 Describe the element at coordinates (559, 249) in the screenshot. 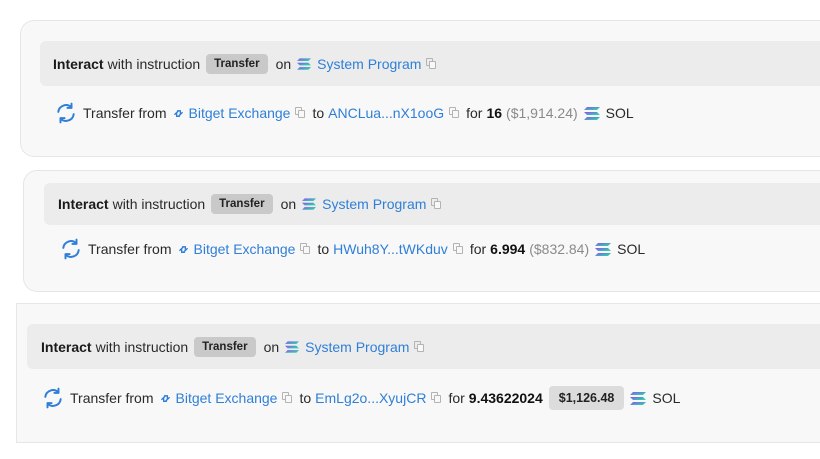

I see `usd-value: ($832.84)` at that location.